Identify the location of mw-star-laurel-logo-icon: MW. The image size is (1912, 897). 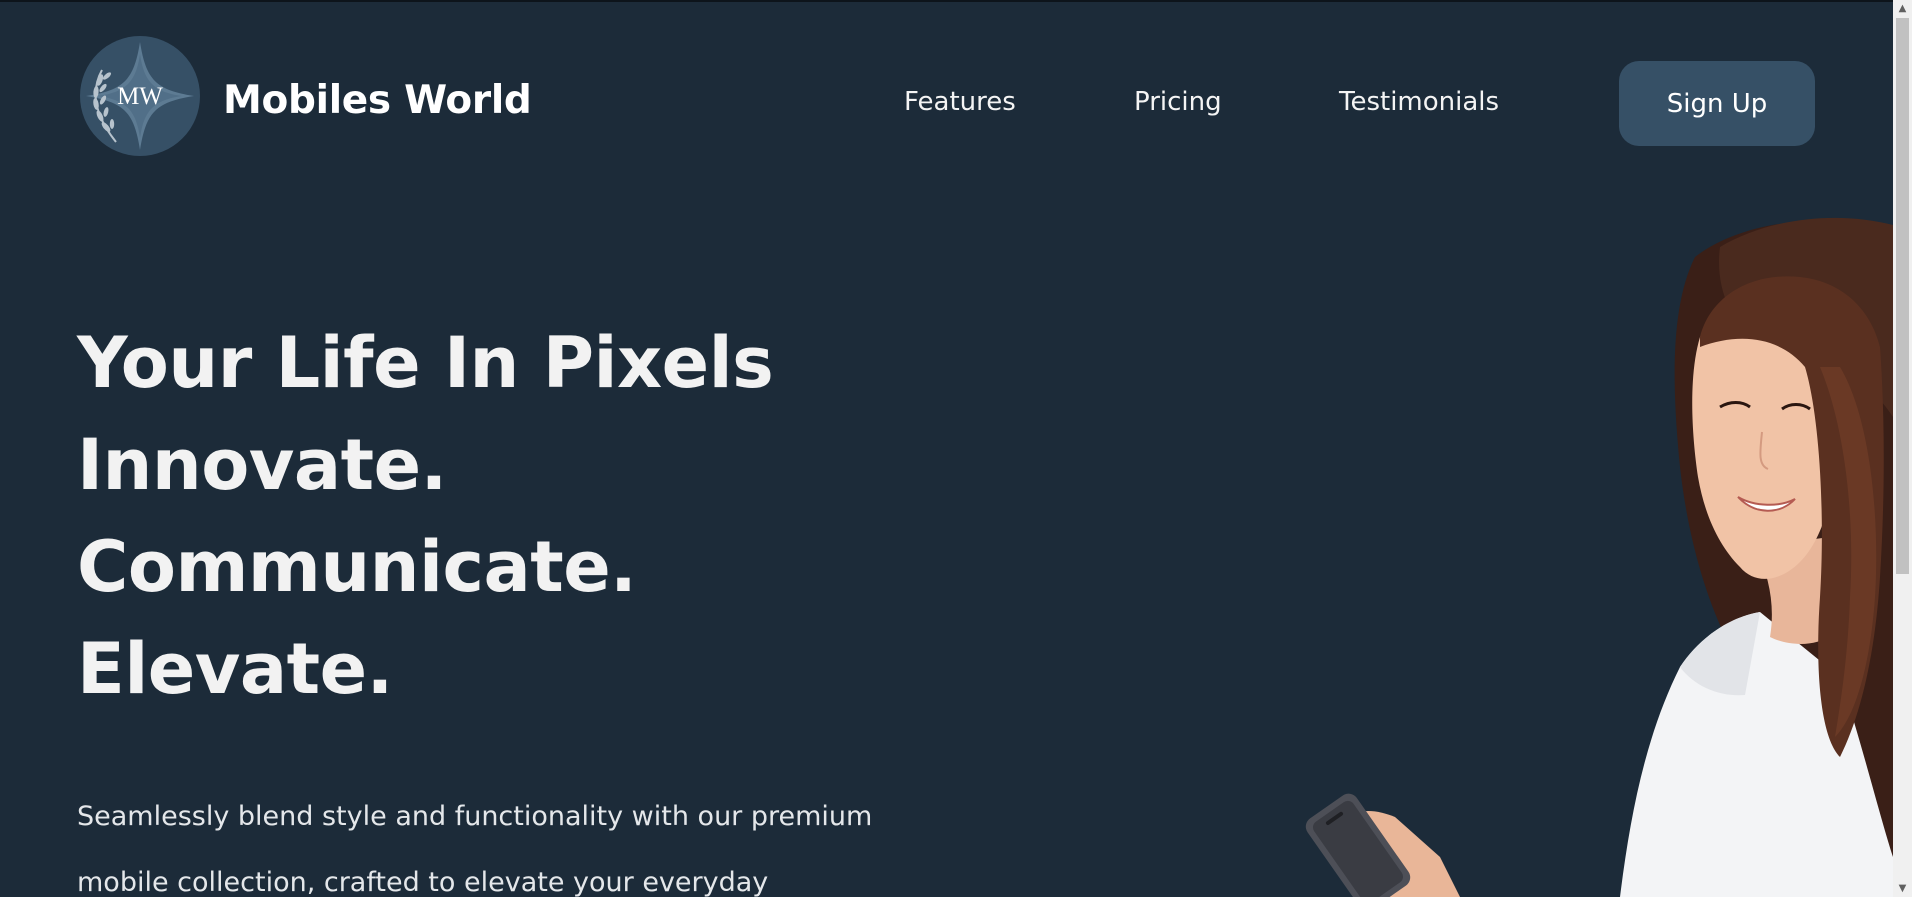
(140, 96).